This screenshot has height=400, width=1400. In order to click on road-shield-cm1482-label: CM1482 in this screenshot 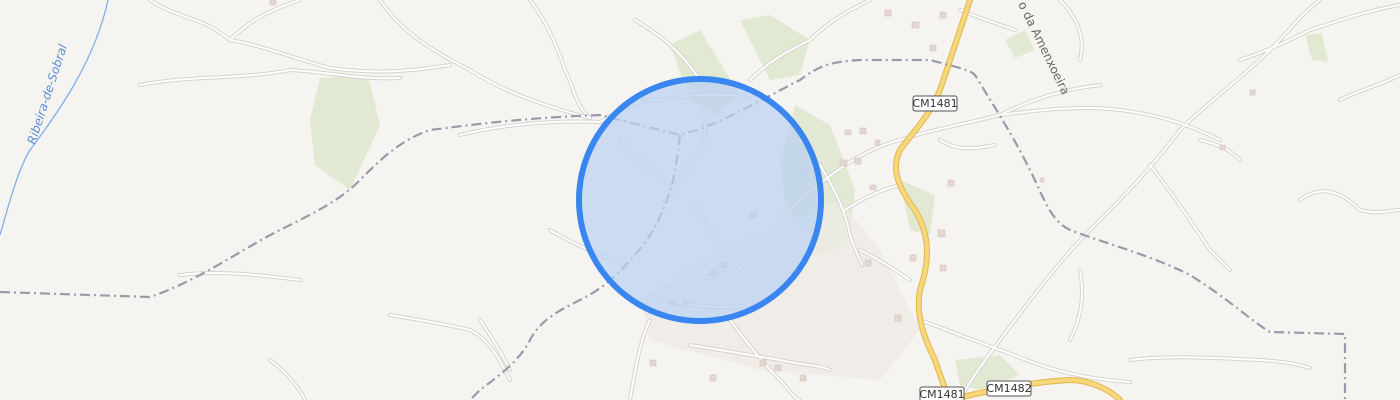, I will do `click(1008, 388)`.